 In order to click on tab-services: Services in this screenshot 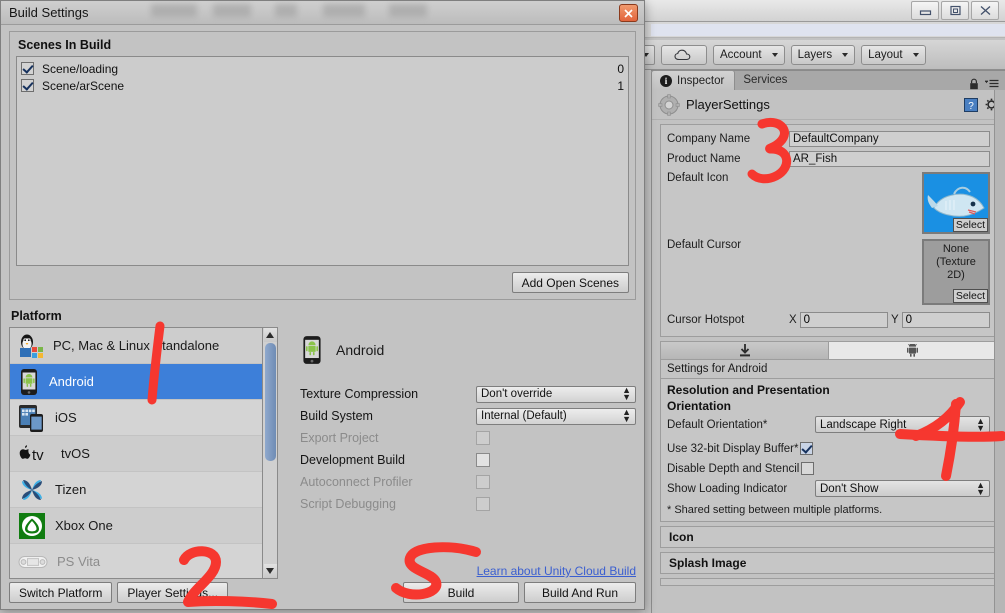, I will do `click(766, 80)`.